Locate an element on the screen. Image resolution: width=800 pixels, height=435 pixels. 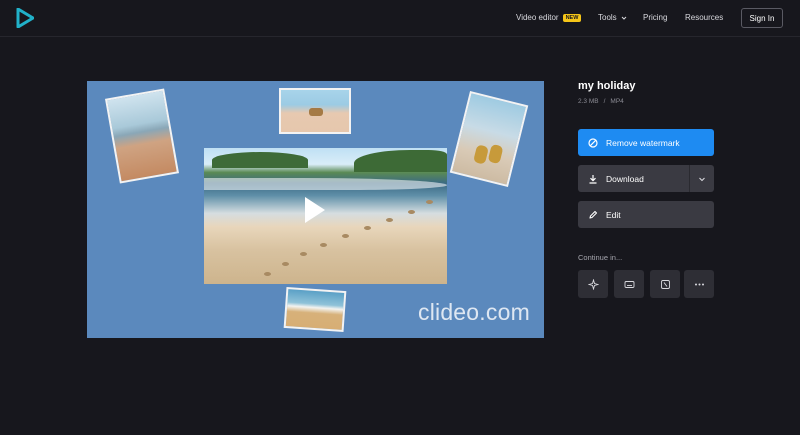
continue-subtitles-button is located at coordinates (629, 284).